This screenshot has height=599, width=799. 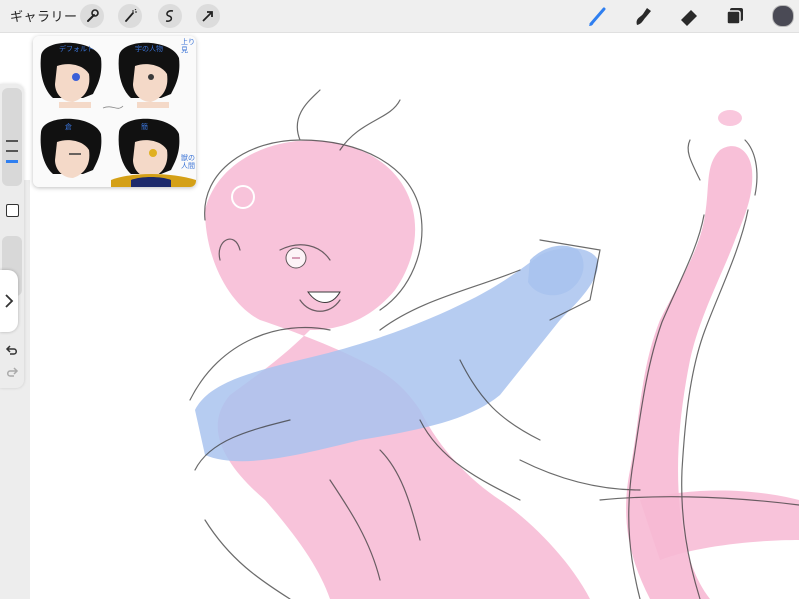 I want to click on top-toolbar: ギャラリー, so click(x=399, y=16).